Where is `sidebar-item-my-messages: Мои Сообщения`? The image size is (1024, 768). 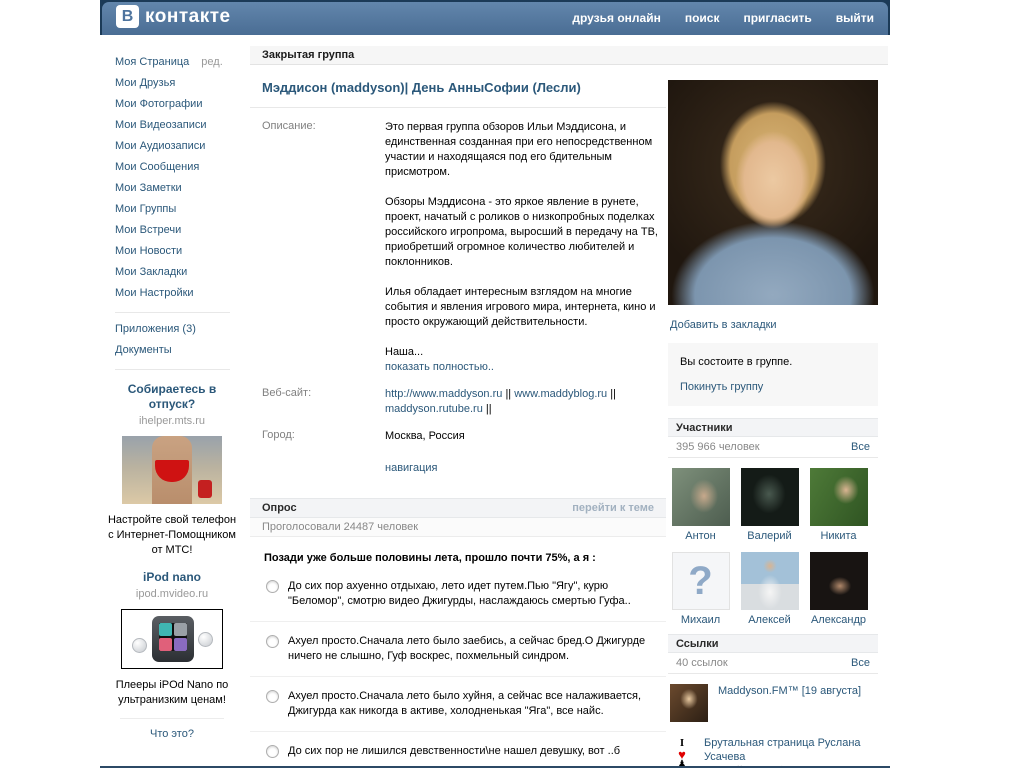 sidebar-item-my-messages: Мои Сообщения is located at coordinates (177, 167).